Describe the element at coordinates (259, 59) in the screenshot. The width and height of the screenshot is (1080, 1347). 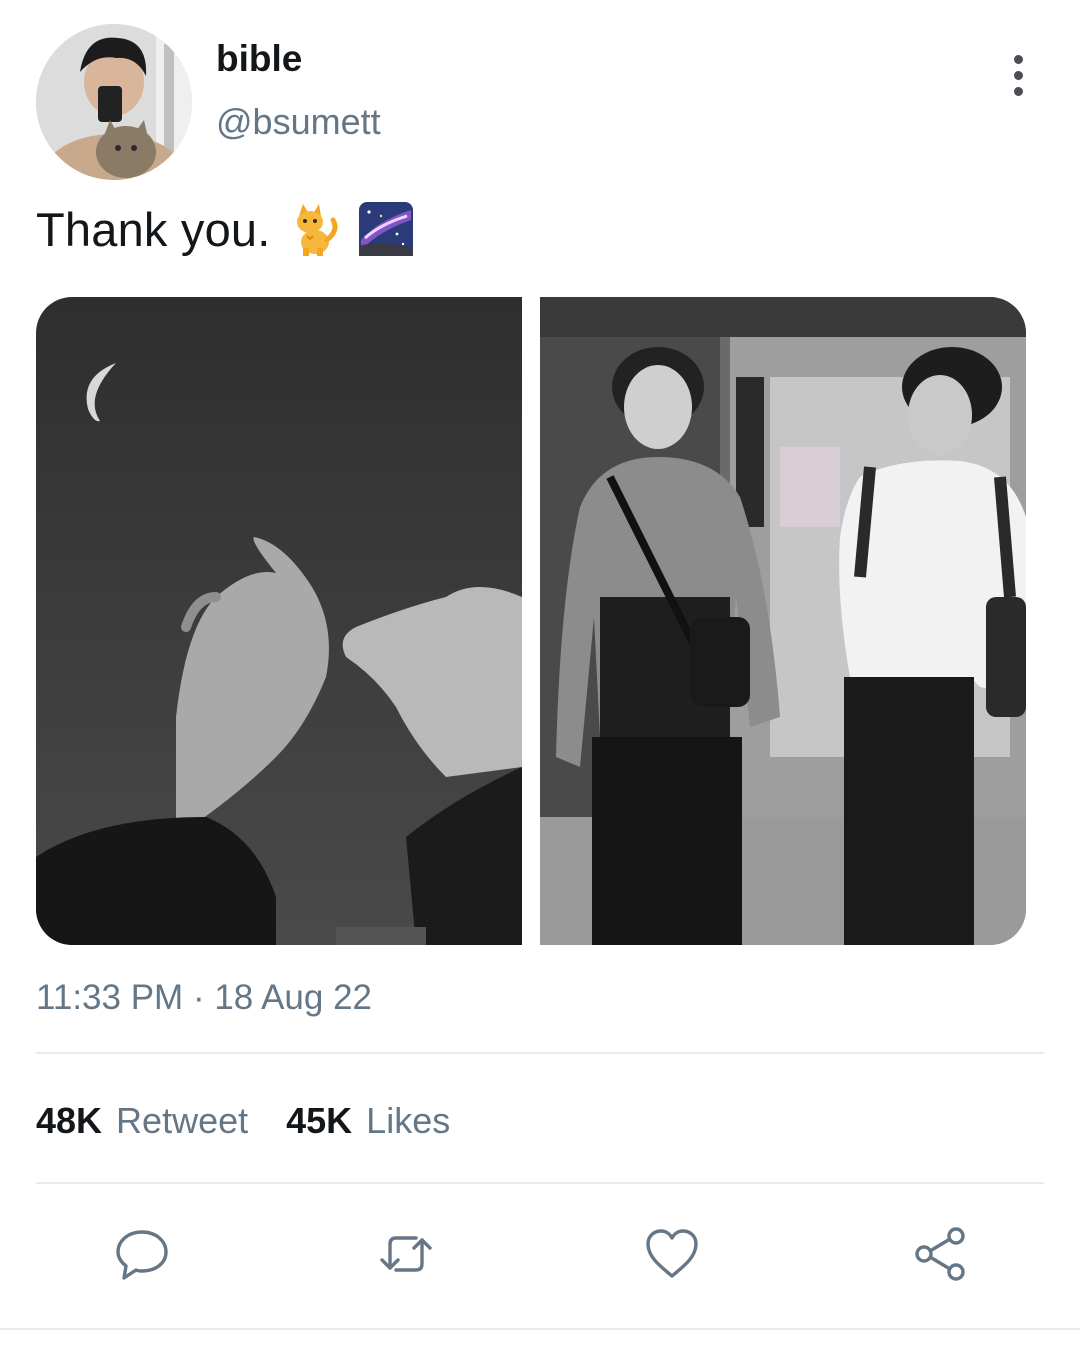
I see `author-name: bible` at that location.